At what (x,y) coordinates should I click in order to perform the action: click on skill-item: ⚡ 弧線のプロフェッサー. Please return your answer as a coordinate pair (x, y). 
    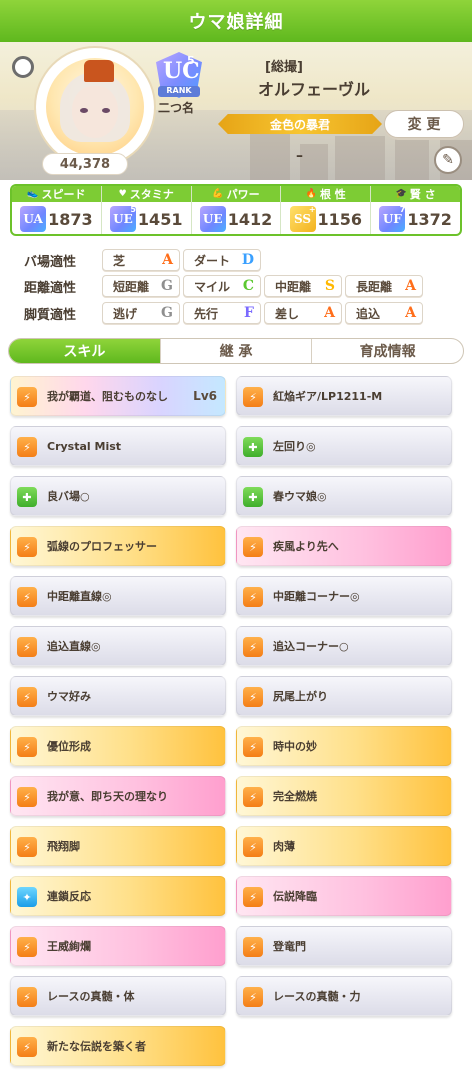
    Looking at the image, I should click on (118, 546).